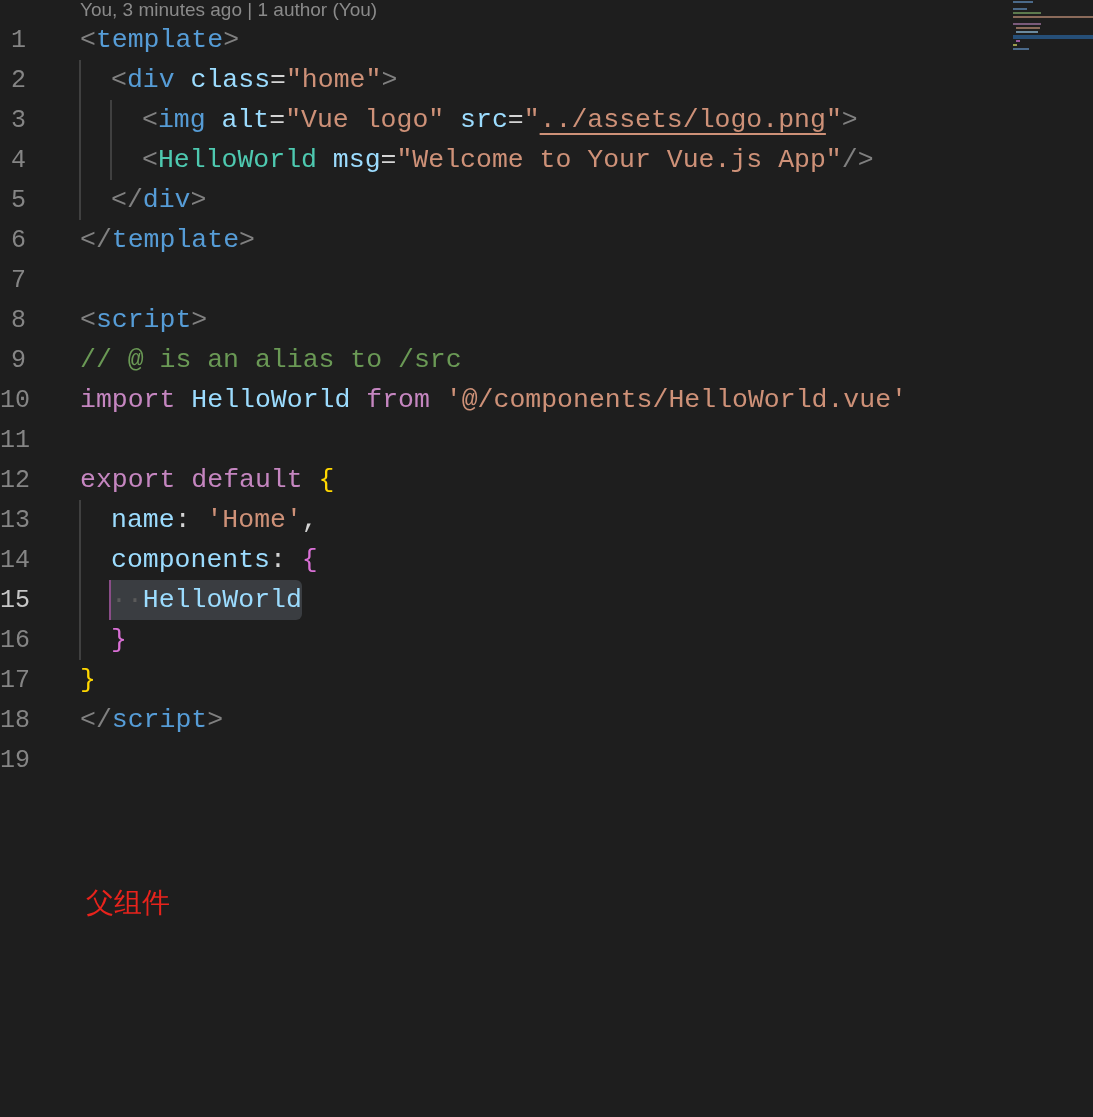 Image resolution: width=1093 pixels, height=1117 pixels. I want to click on code-token: import, so click(128, 400).